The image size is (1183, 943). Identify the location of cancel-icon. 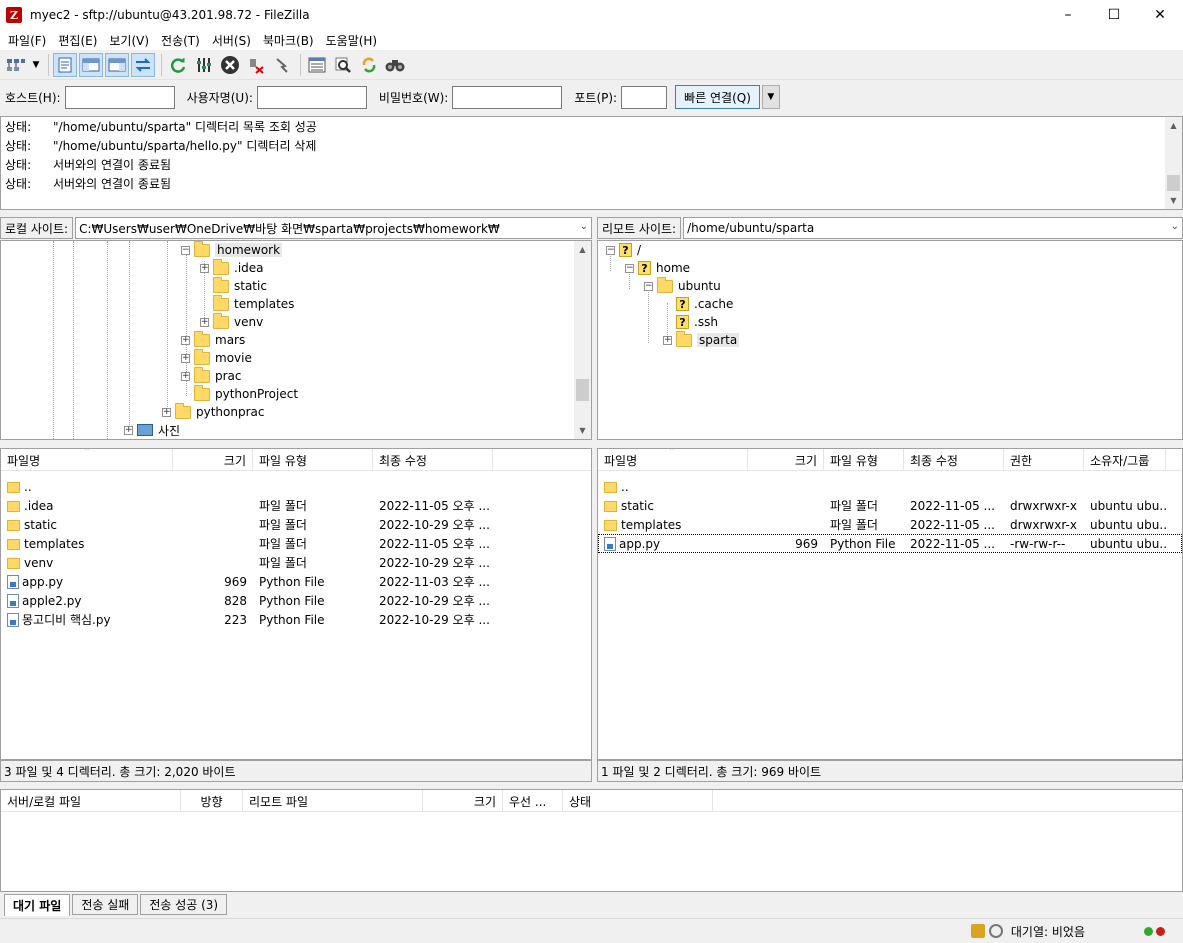
(230, 65).